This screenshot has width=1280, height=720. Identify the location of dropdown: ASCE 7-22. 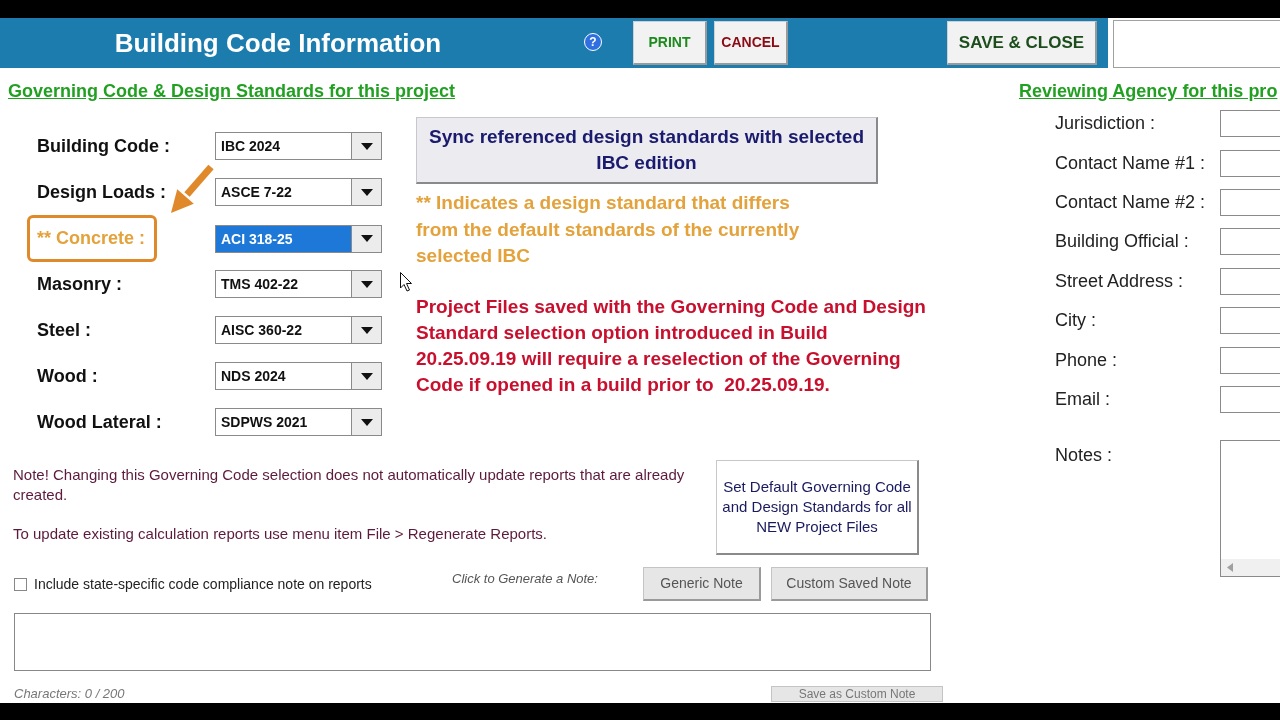
(298, 192).